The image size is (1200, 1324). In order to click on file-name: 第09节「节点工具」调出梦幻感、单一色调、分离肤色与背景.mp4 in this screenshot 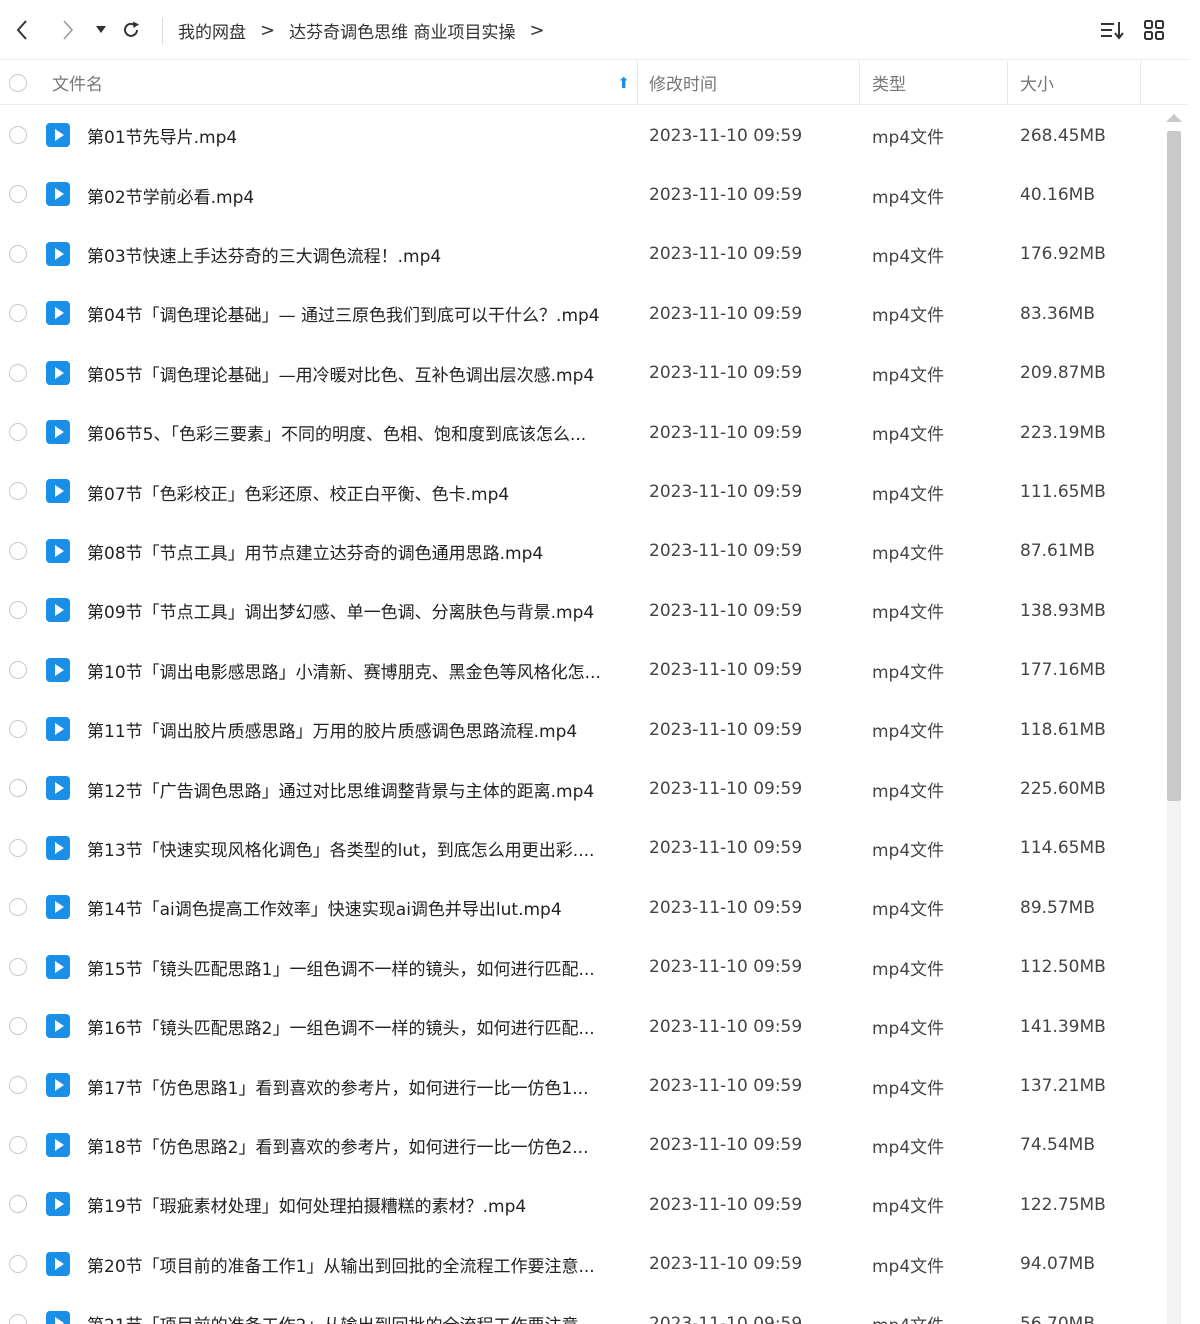, I will do `click(357, 610)`.